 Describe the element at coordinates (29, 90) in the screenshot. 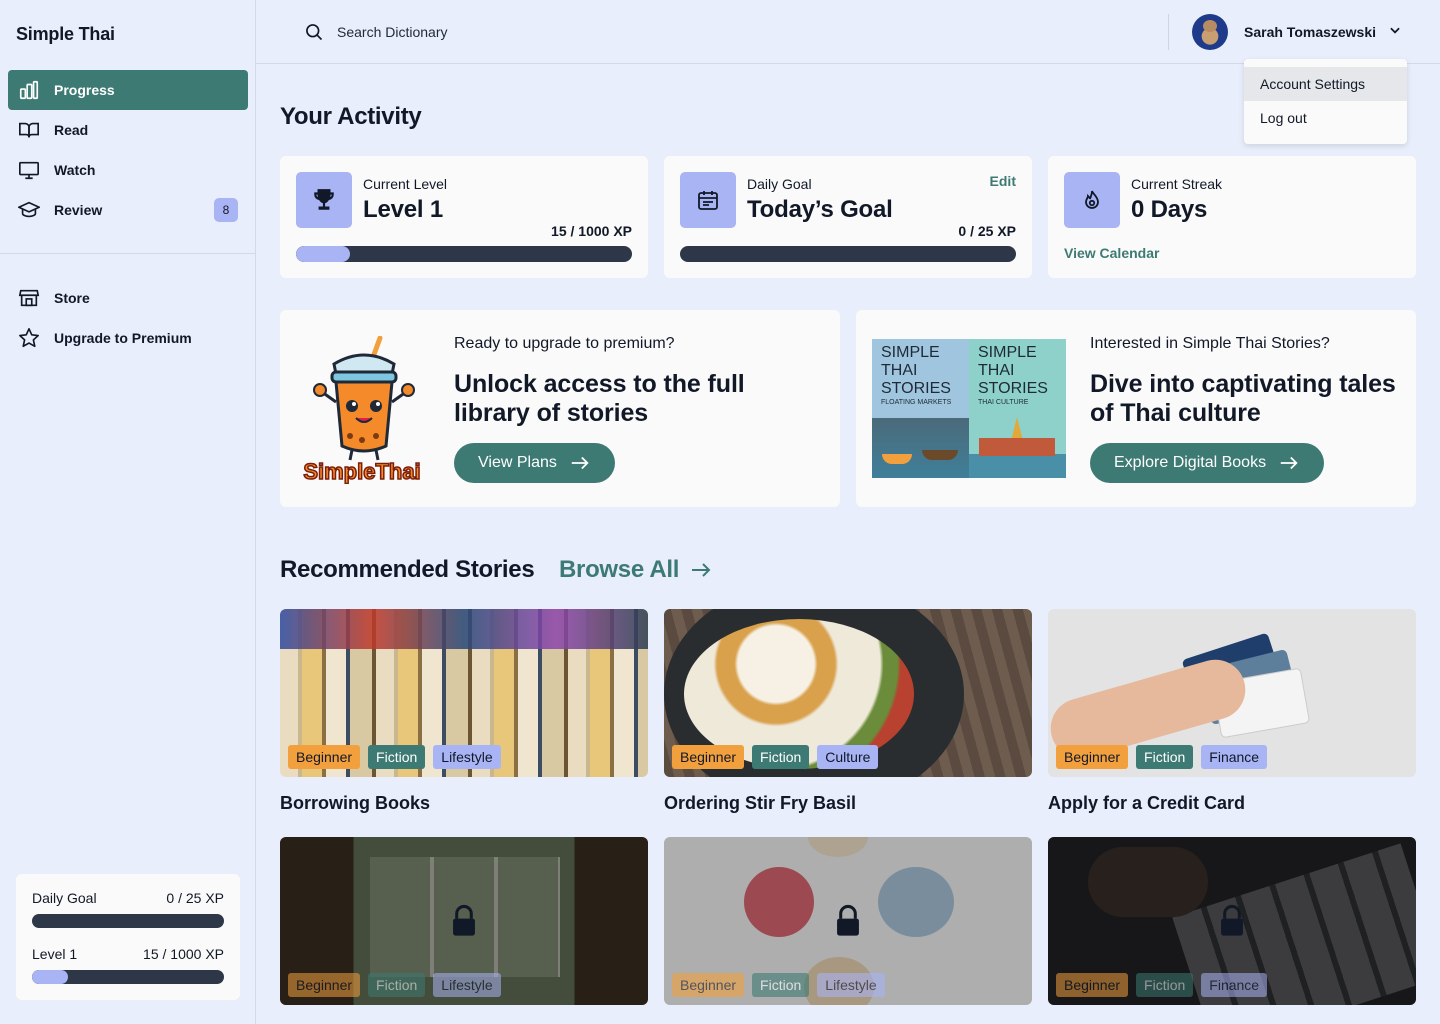

I see `chart-bar-icon` at that location.